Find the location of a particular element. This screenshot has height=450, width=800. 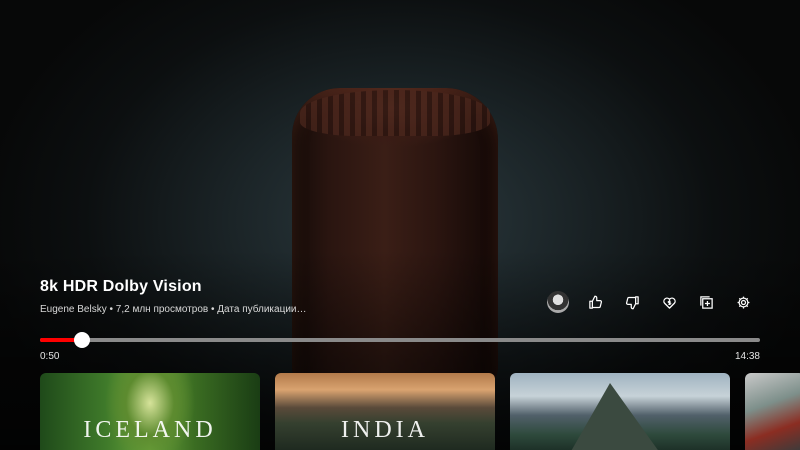

channel-avatar-button is located at coordinates (558, 302).